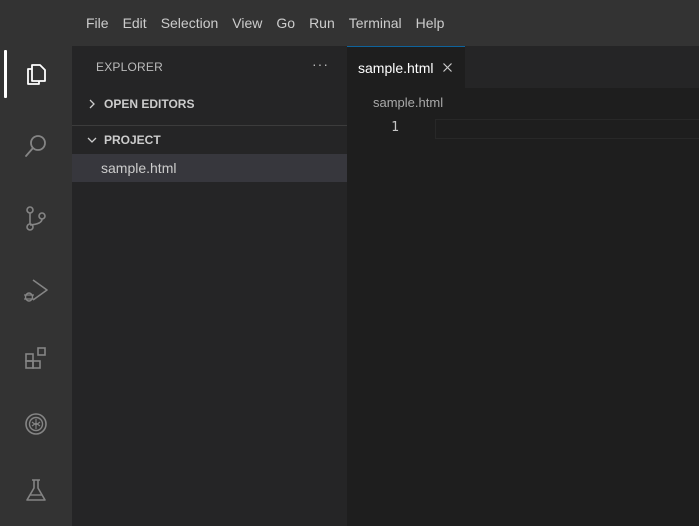 Image resolution: width=699 pixels, height=526 pixels. Describe the element at coordinates (285, 23) in the screenshot. I see `menu-go: Go` at that location.